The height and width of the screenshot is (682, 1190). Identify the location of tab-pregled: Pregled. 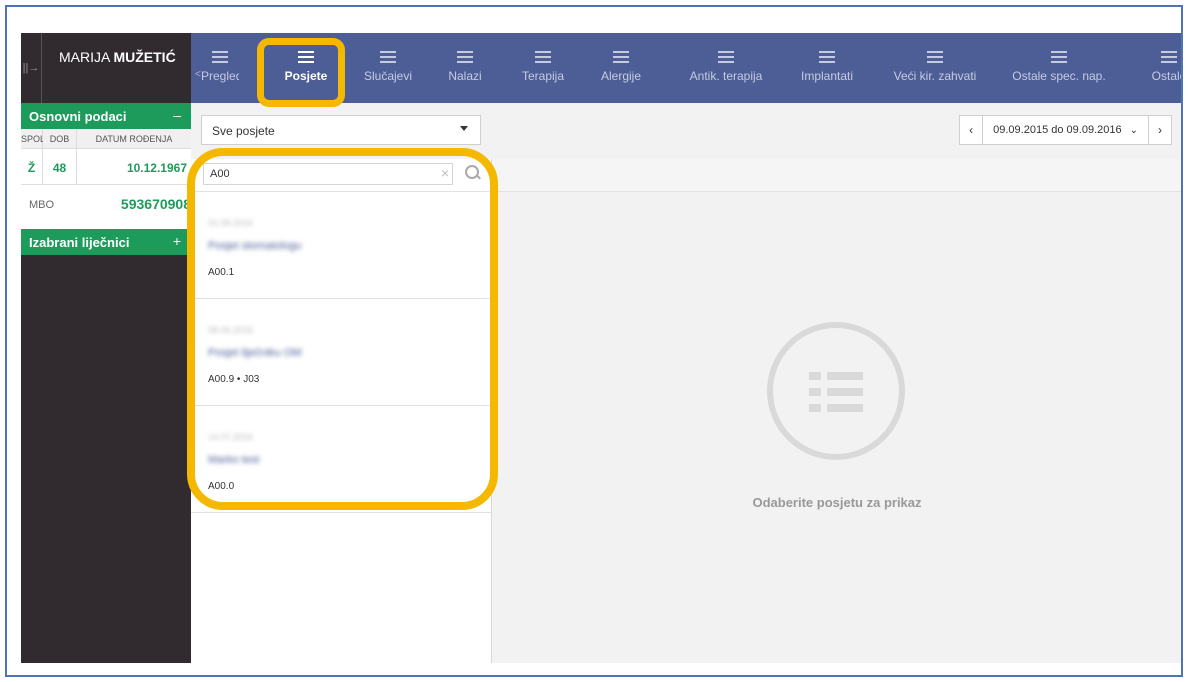
(220, 68).